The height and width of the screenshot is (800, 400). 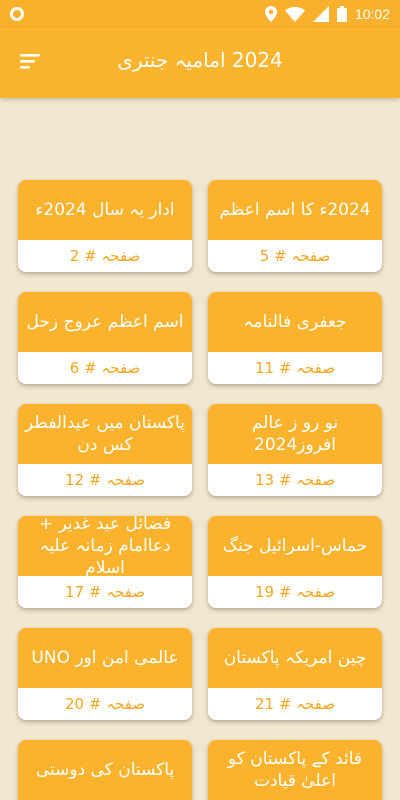 What do you see at coordinates (200, 14) in the screenshot?
I see `status-bar: 10:02` at bounding box center [200, 14].